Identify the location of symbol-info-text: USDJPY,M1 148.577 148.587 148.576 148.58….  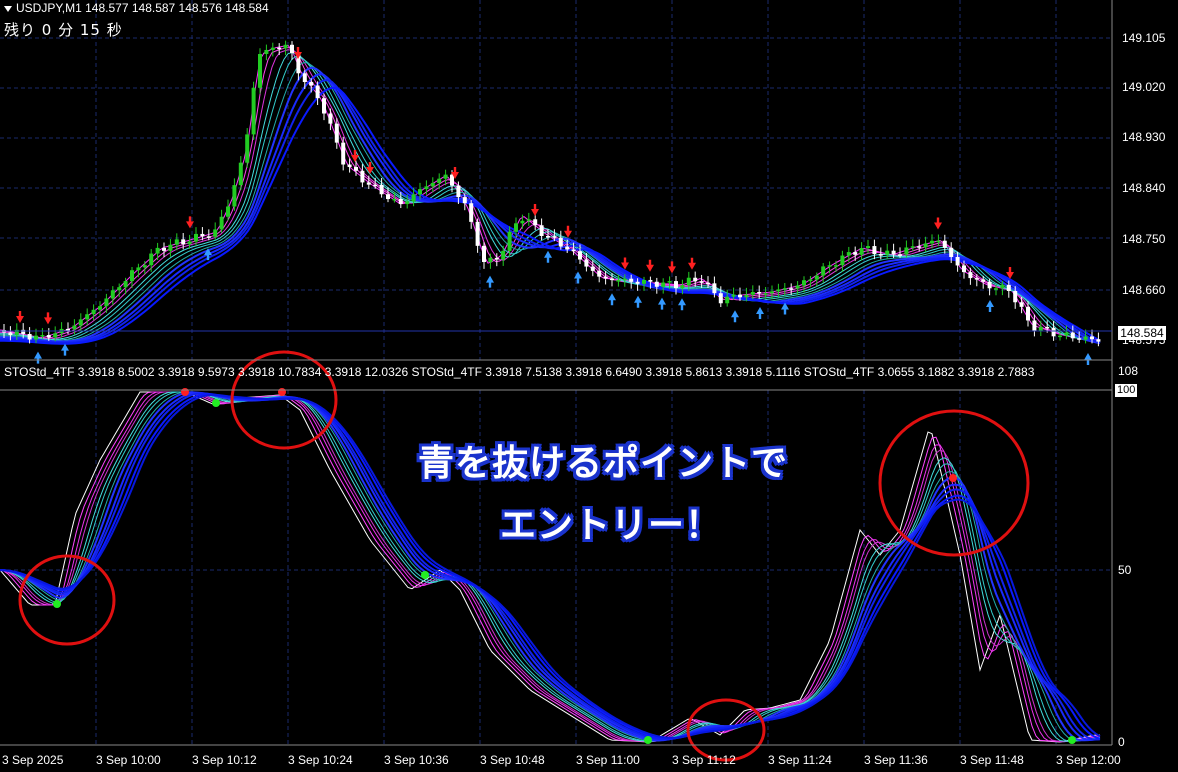
(142, 8).